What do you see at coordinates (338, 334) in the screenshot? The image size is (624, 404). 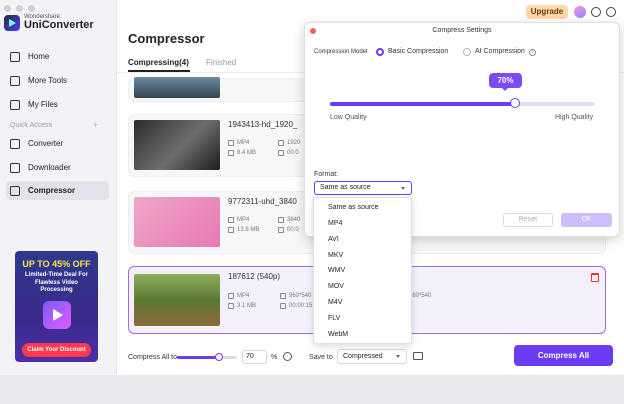 I see `format-option-webm: WebM` at bounding box center [338, 334].